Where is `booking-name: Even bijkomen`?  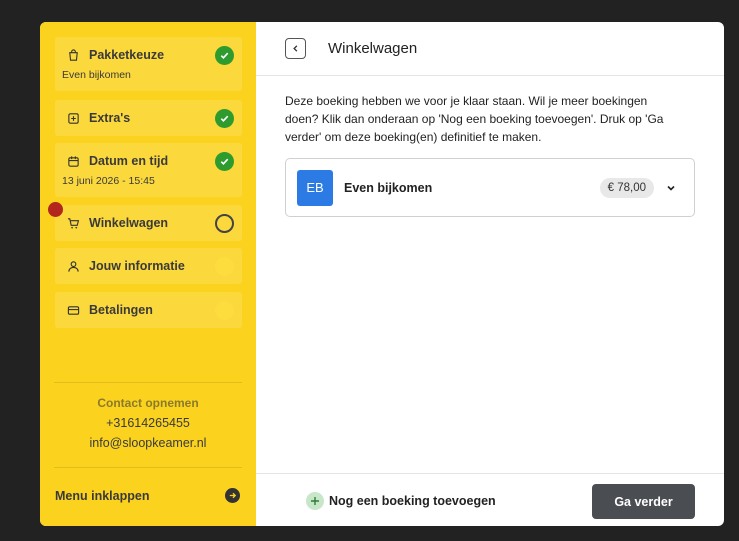
booking-name: Even bijkomen is located at coordinates (388, 187).